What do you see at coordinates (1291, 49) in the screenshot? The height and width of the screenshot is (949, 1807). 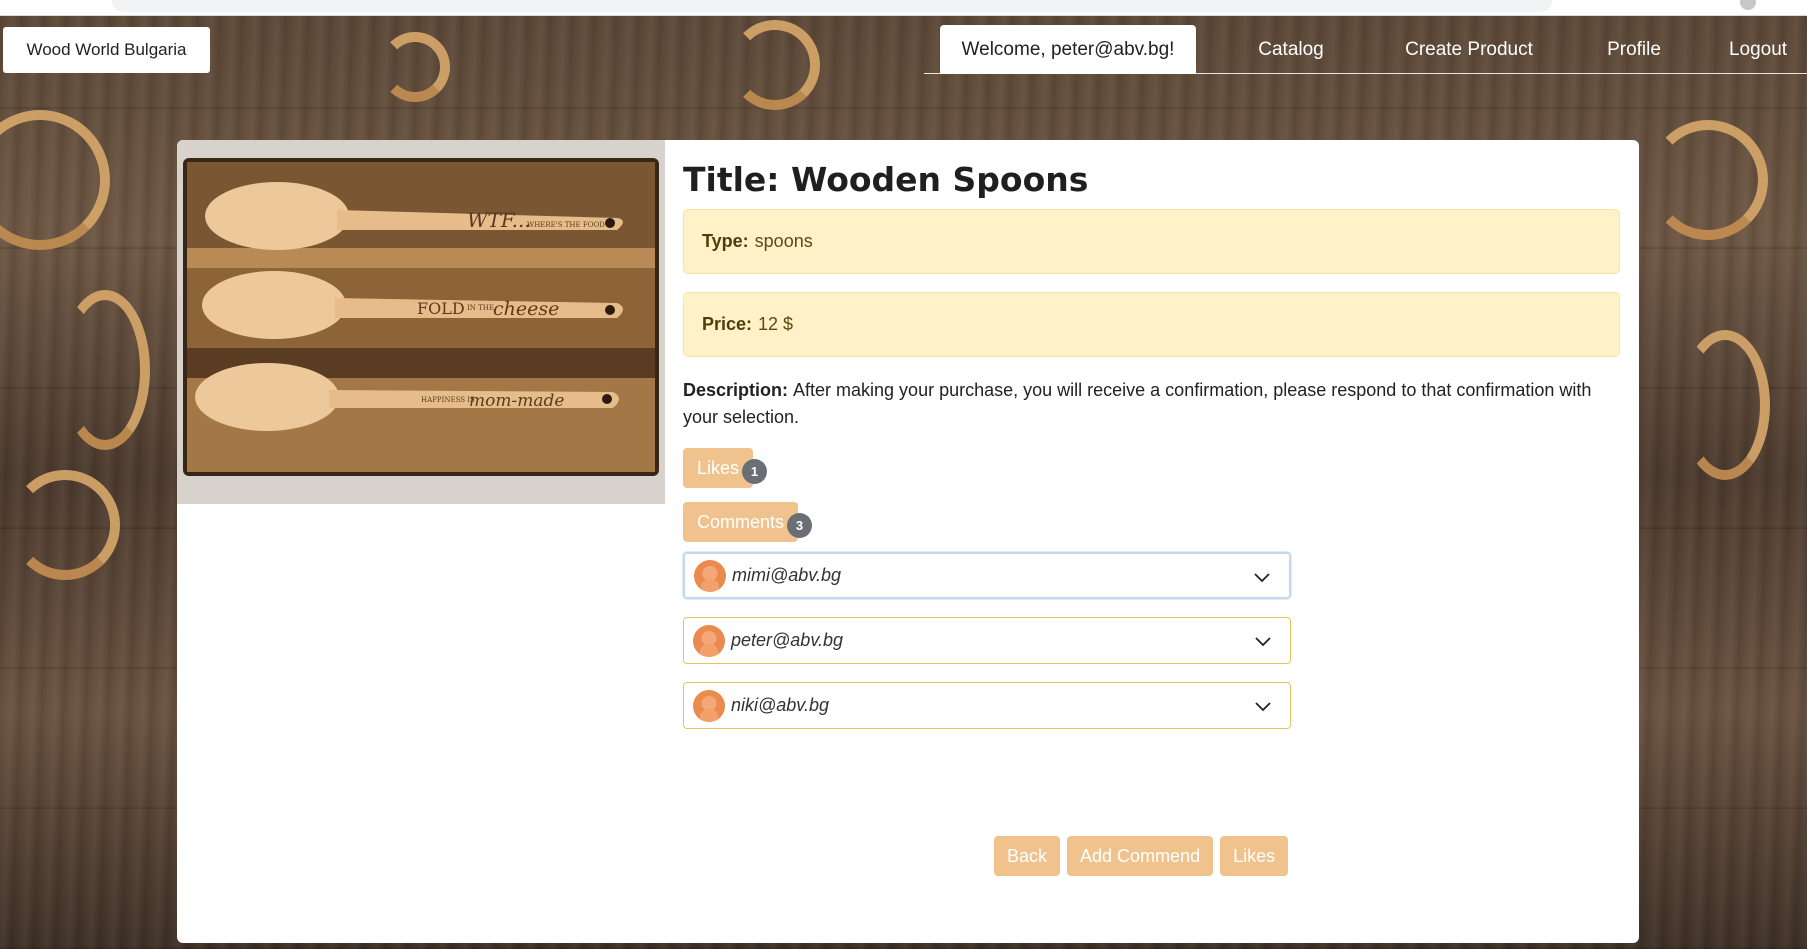 I see `nav-link-catalog: Catalog` at bounding box center [1291, 49].